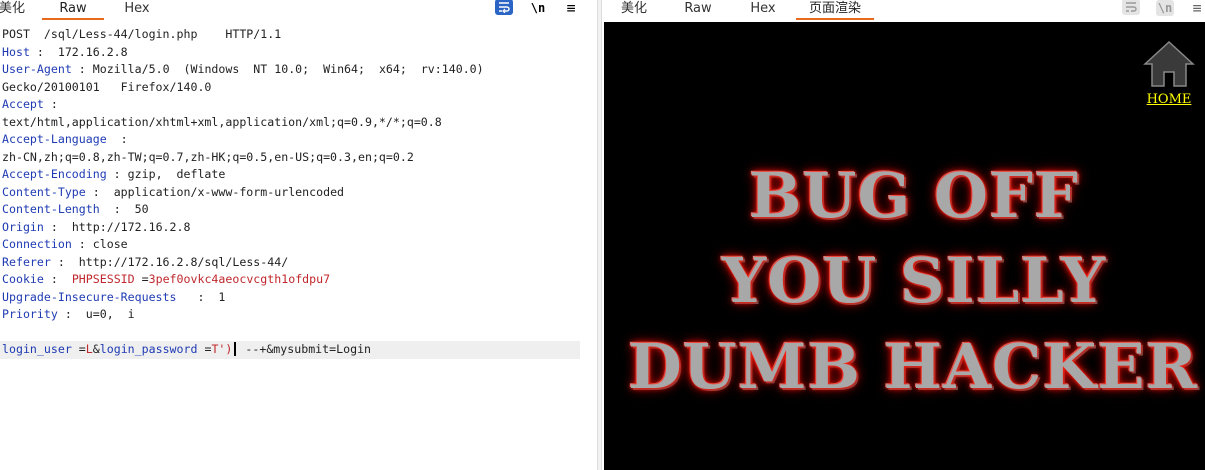 The width and height of the screenshot is (1205, 470). Describe the element at coordinates (299, 88) in the screenshot. I see `header-line: Gecko/20100101 Firefox/140.0` at that location.